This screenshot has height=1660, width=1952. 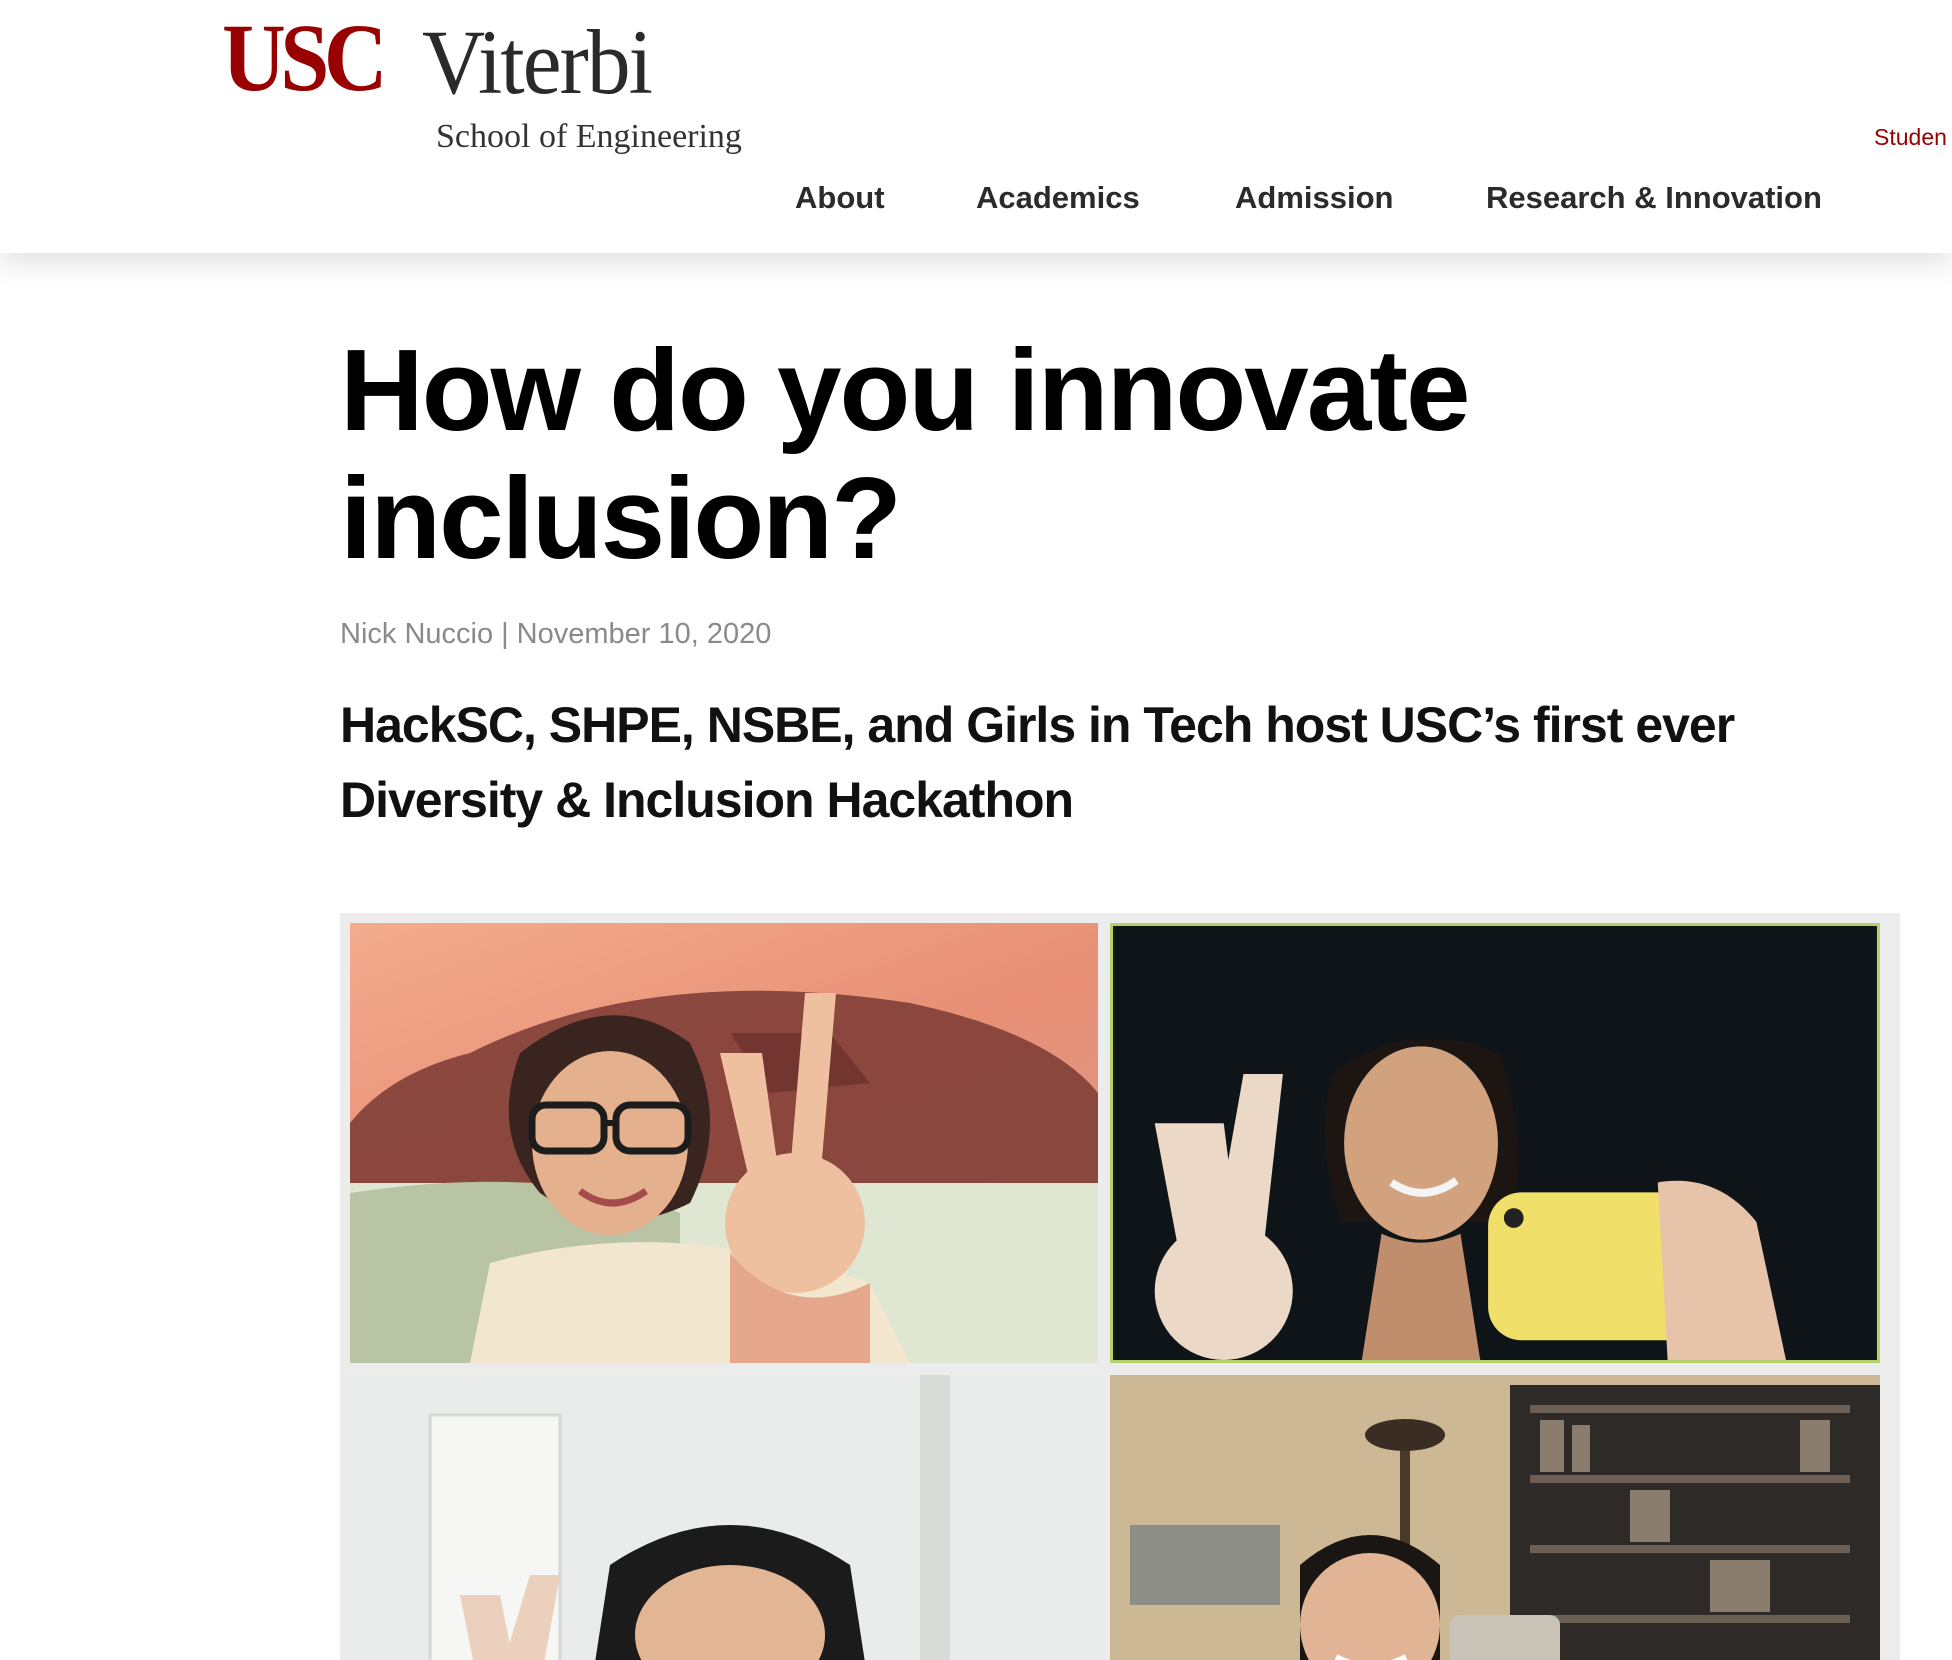 What do you see at coordinates (589, 136) in the screenshot?
I see `logo-tagline: School of Engineering` at bounding box center [589, 136].